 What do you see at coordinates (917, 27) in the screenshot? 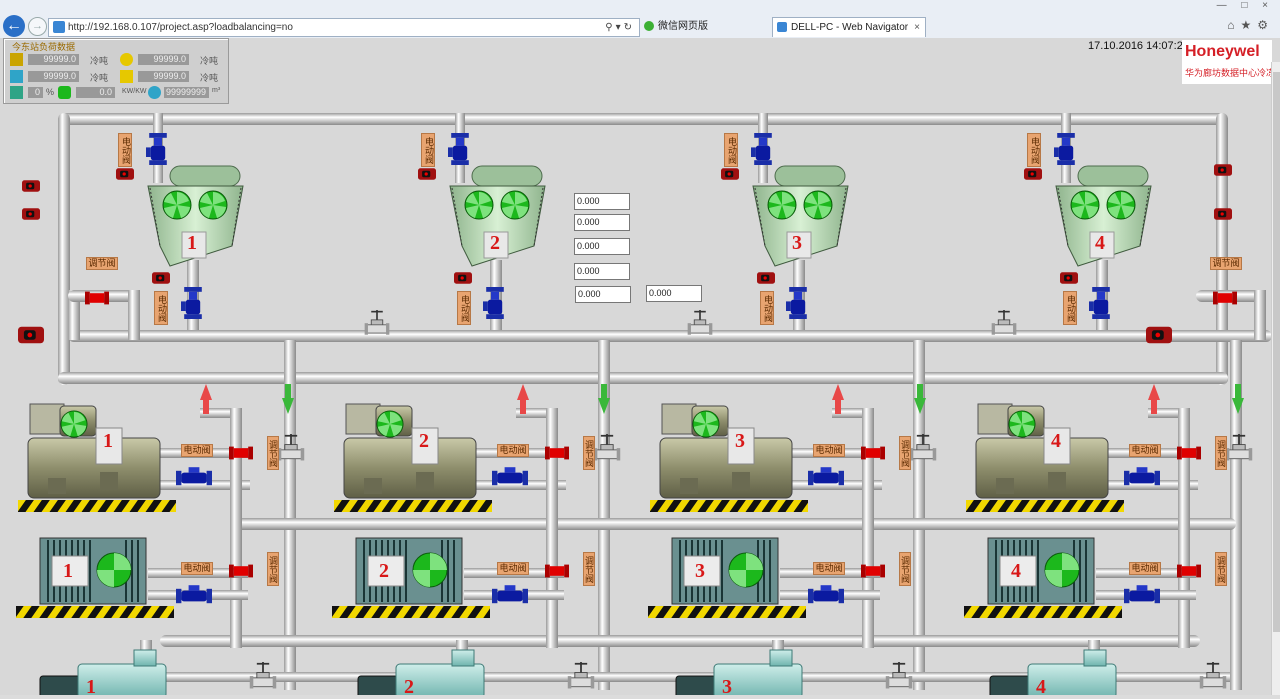
I see `close-tab-icon: ×` at bounding box center [917, 27].